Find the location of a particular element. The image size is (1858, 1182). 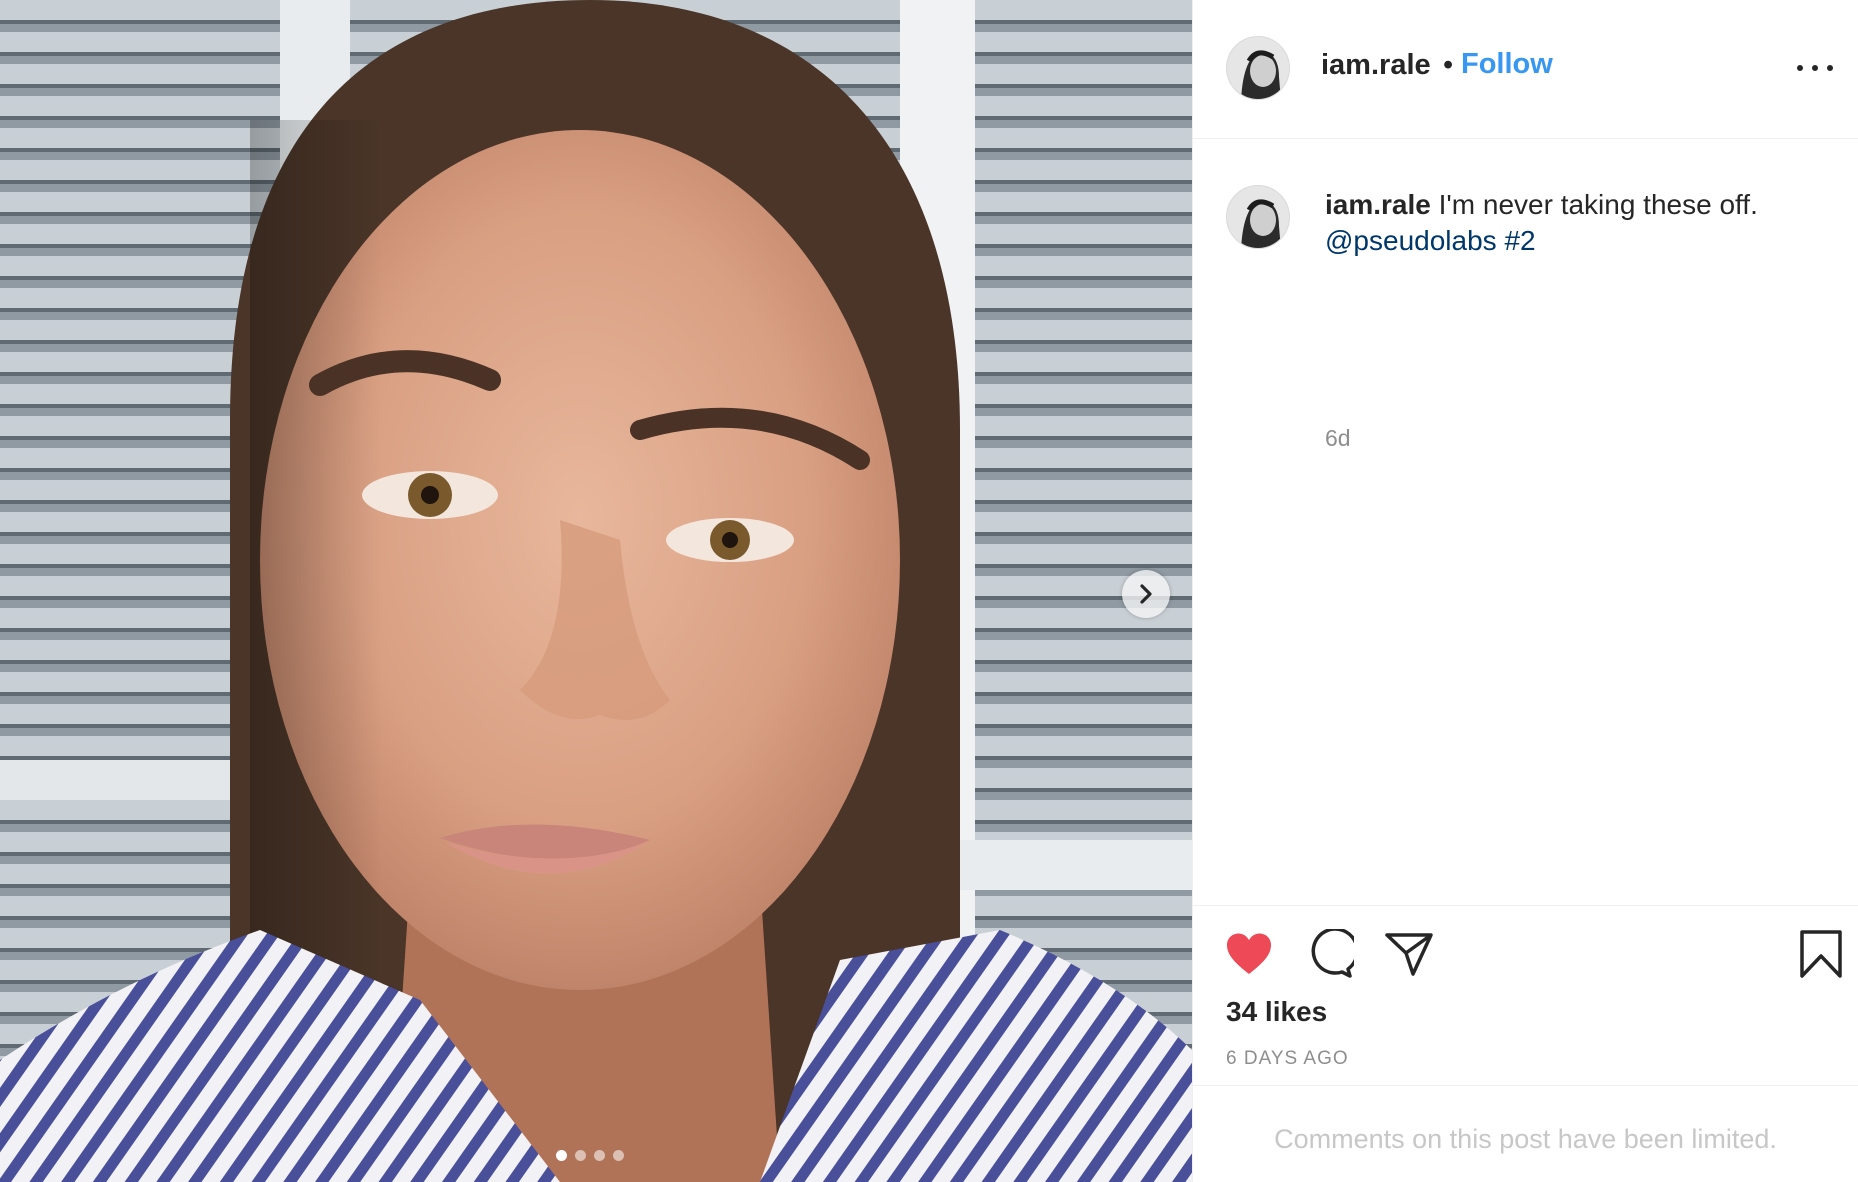

caption-avatar is located at coordinates (1258, 217).